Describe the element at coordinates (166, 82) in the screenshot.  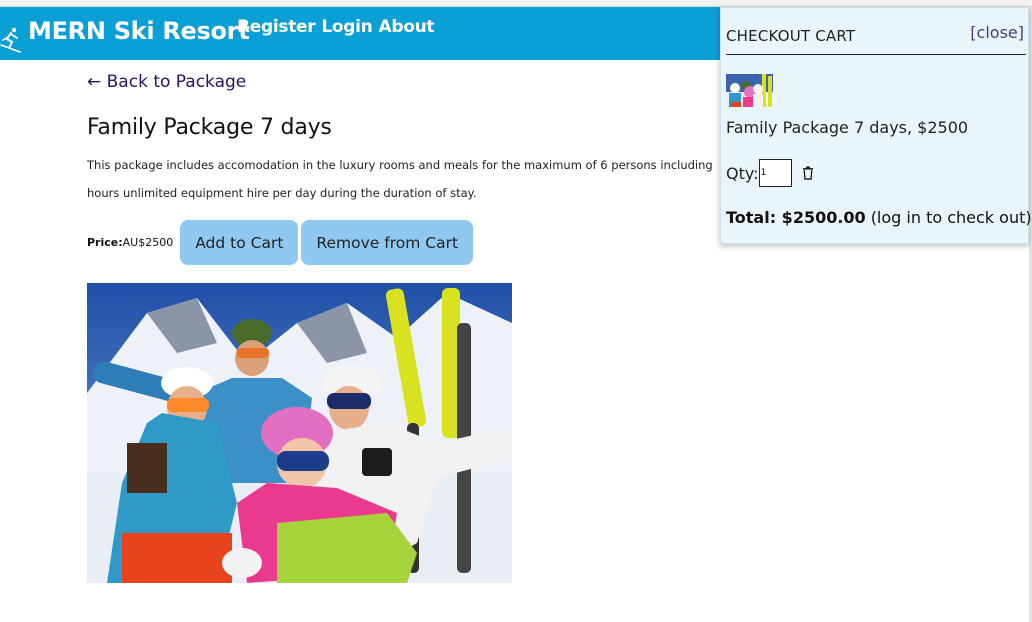
I see `back-to-package-link: ← Back to Package` at that location.